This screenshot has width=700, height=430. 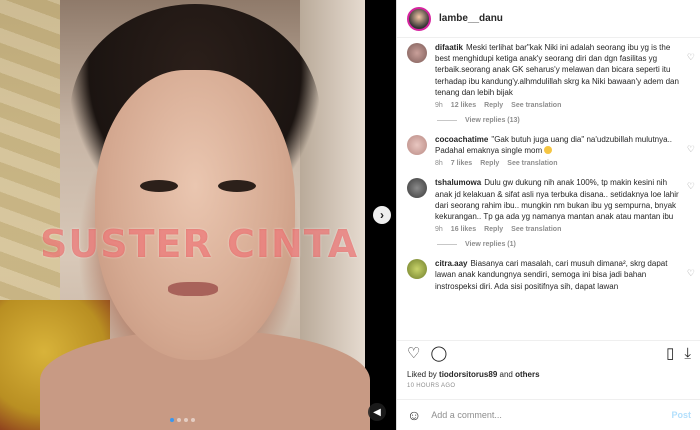 What do you see at coordinates (670, 353) in the screenshot?
I see `bookmark-icon: ▯` at bounding box center [670, 353].